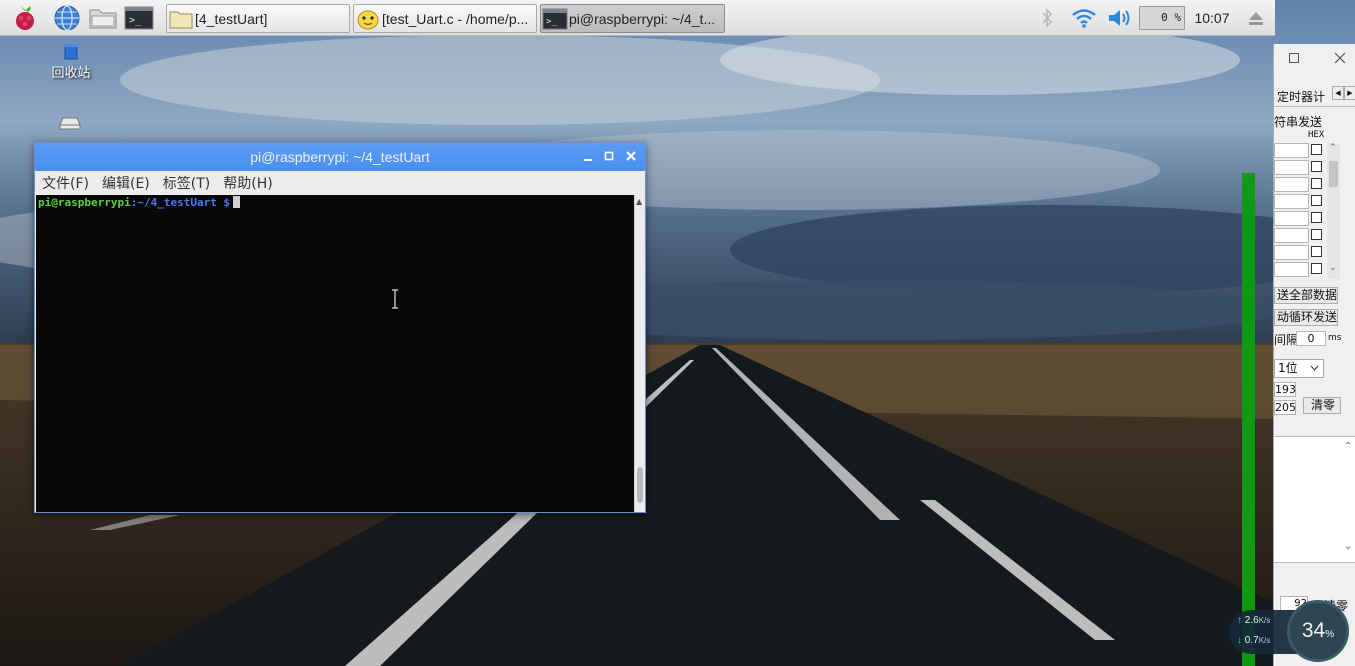 This screenshot has height=666, width=1355. Describe the element at coordinates (181, 18) in the screenshot. I see `folder-icon` at that location.